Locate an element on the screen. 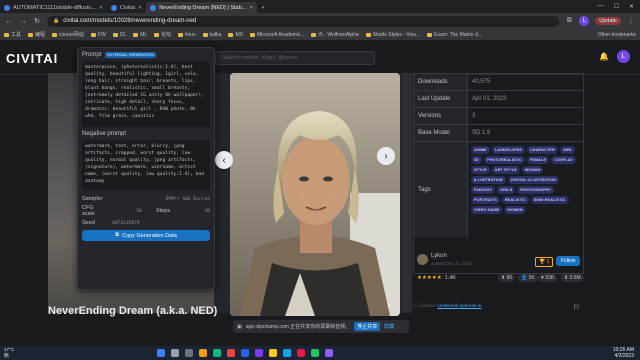  carousel-next-button: › is located at coordinates (386, 156).